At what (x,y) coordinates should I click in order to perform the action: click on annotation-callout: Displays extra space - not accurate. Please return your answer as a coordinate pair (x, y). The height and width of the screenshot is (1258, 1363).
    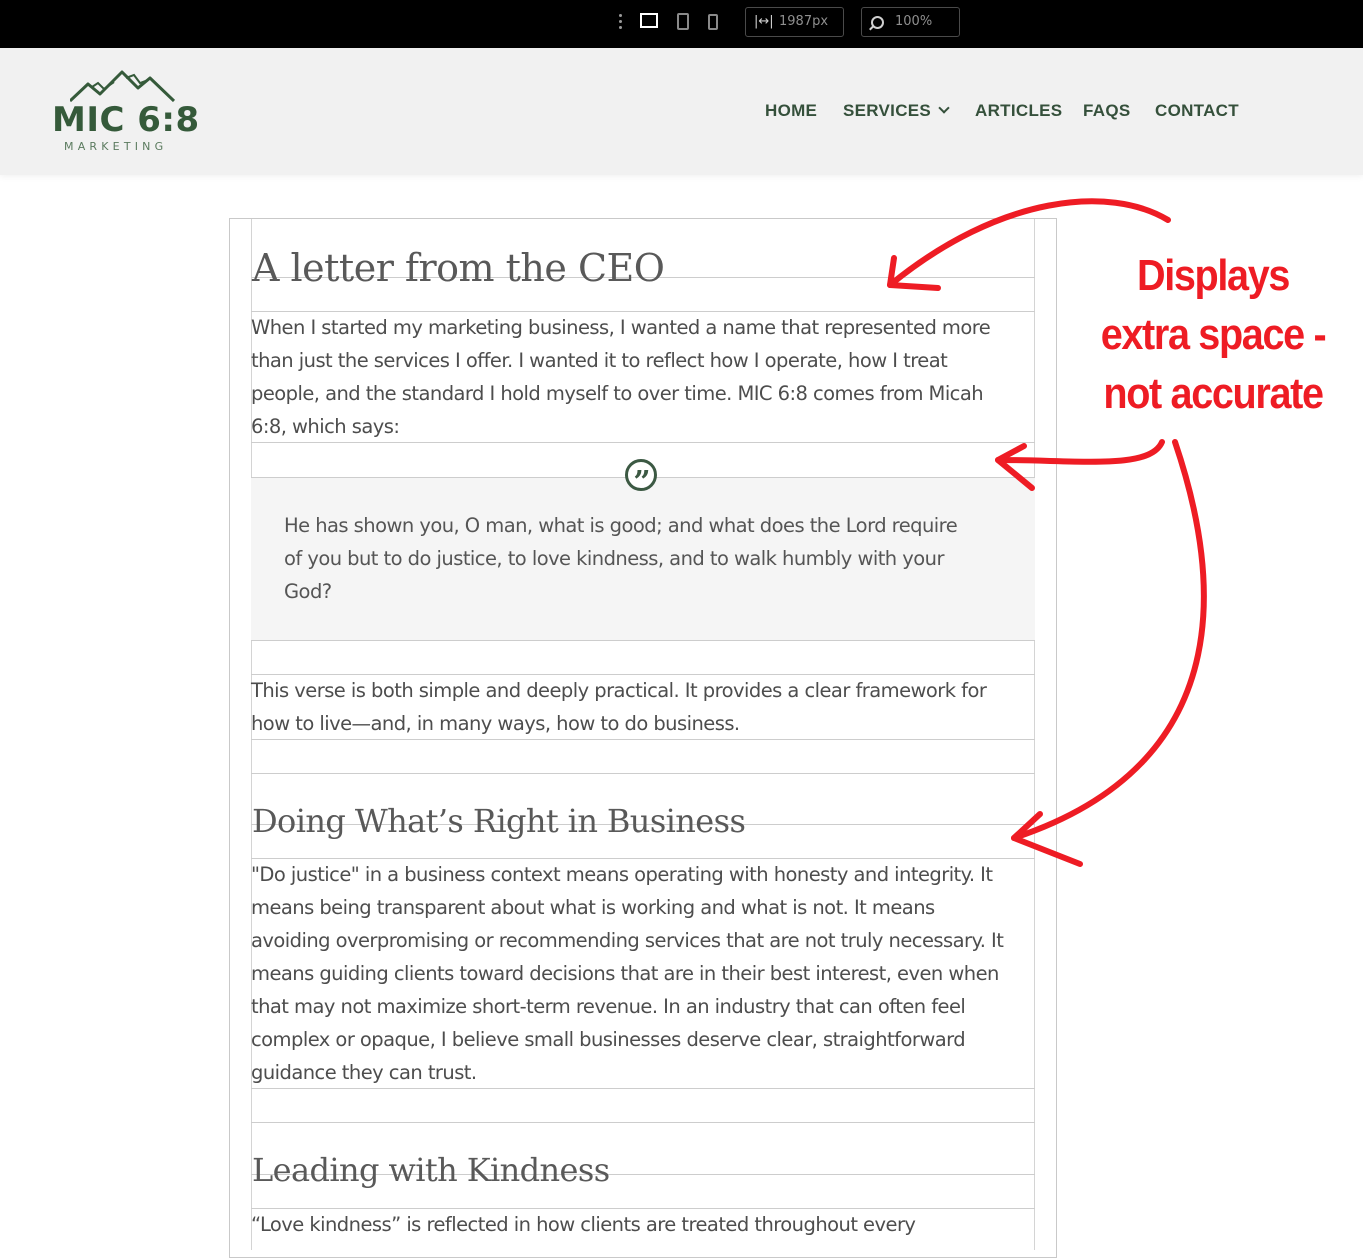
    Looking at the image, I should click on (1213, 334).